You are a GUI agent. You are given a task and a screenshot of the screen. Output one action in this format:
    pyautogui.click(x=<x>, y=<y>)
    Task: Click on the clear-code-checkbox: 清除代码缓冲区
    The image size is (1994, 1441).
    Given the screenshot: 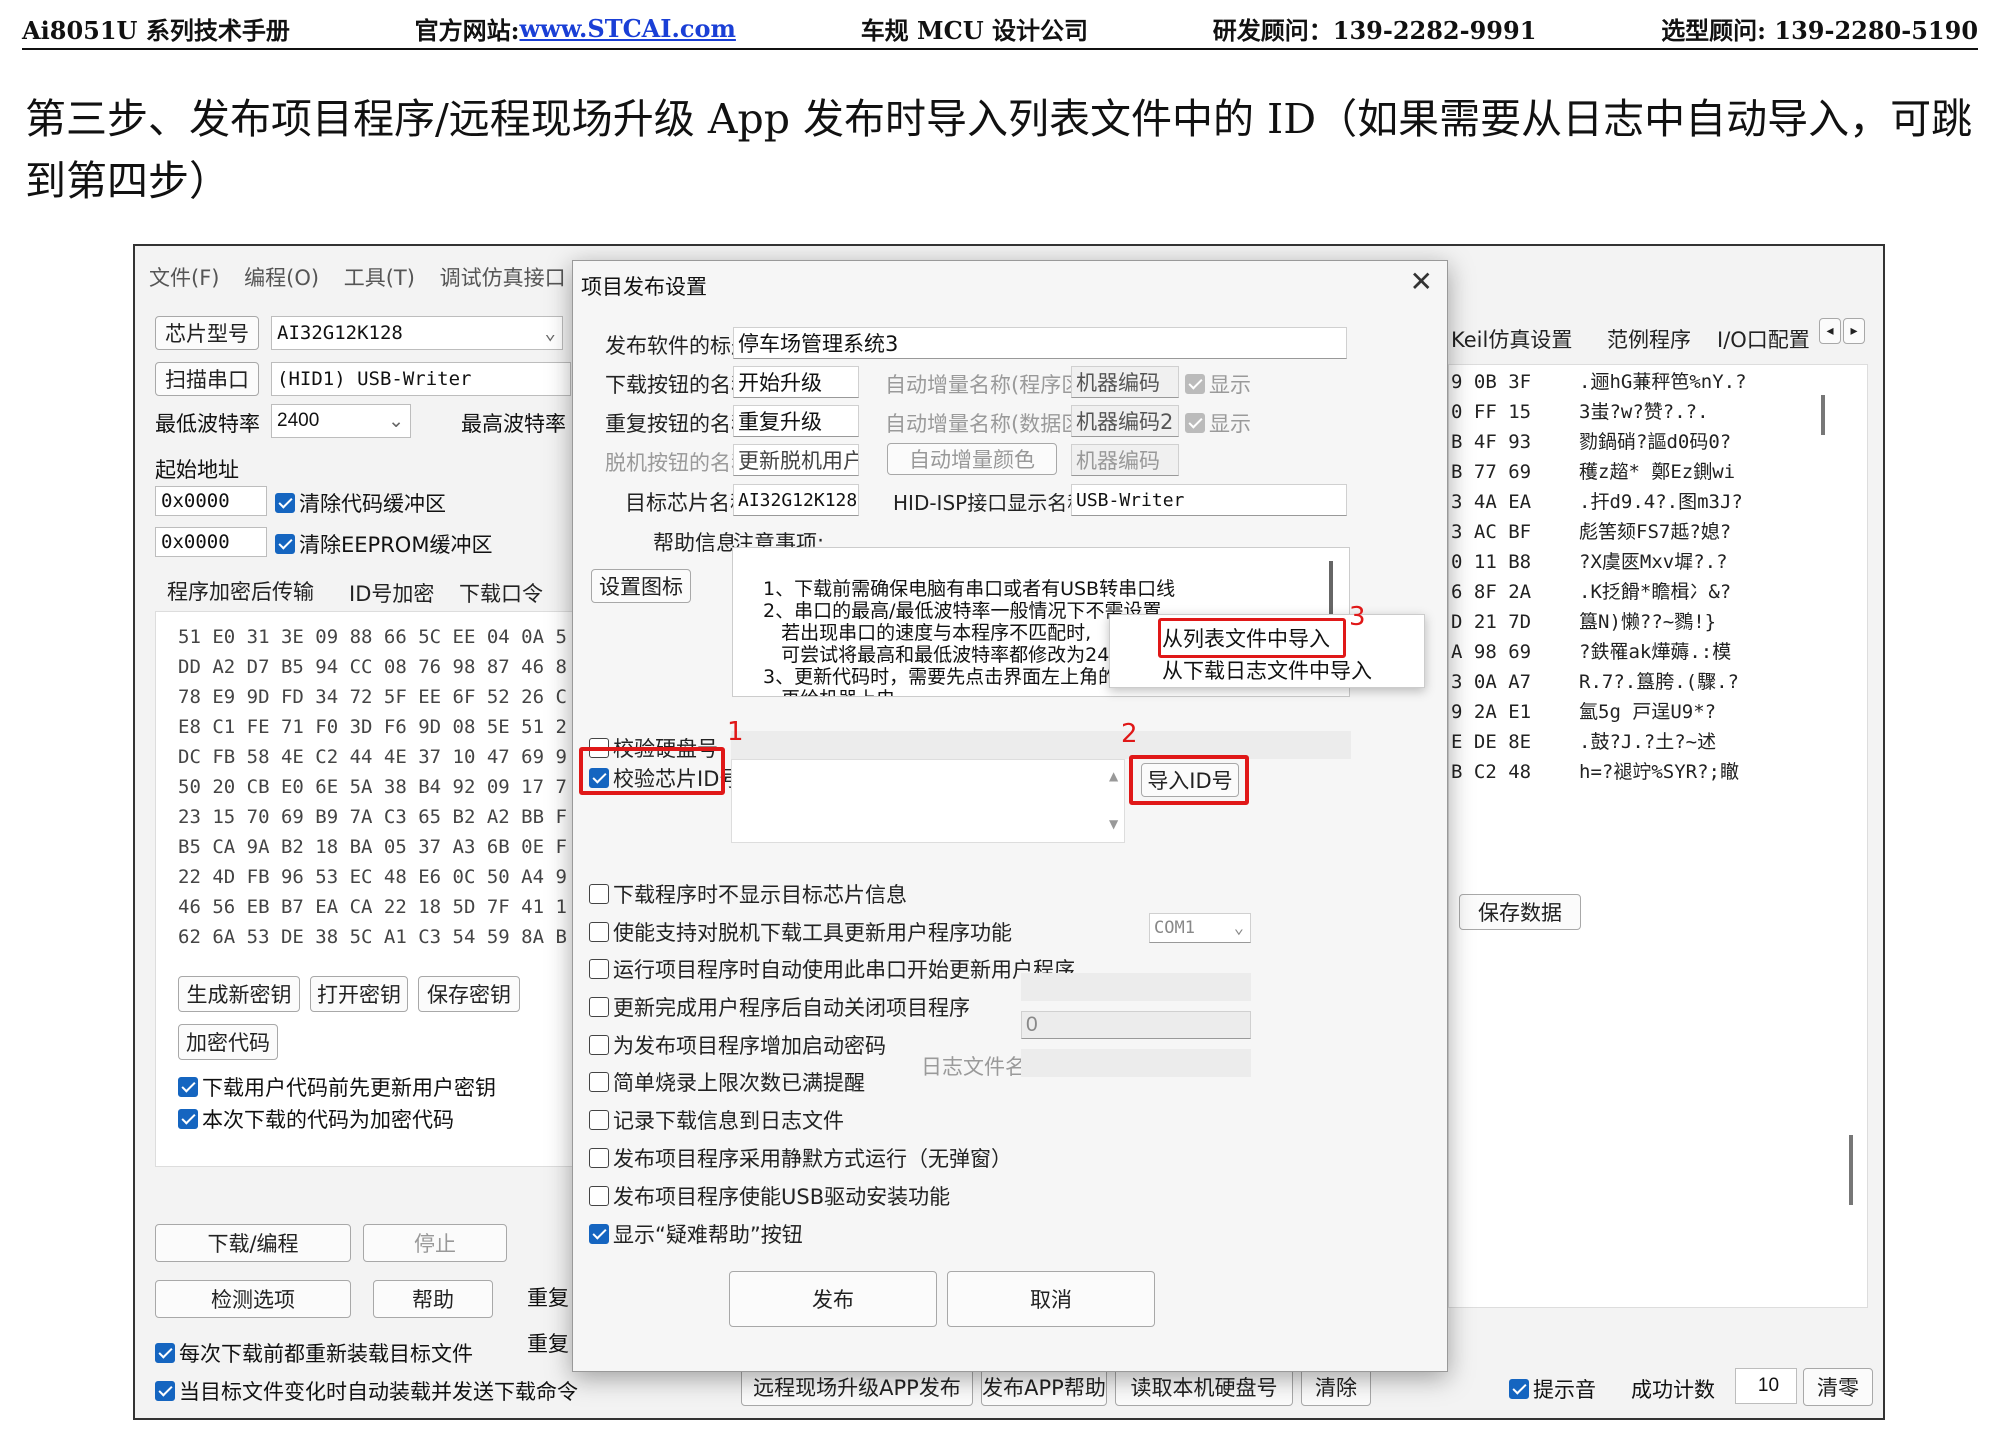 What is the action you would take?
    pyautogui.click(x=360, y=503)
    